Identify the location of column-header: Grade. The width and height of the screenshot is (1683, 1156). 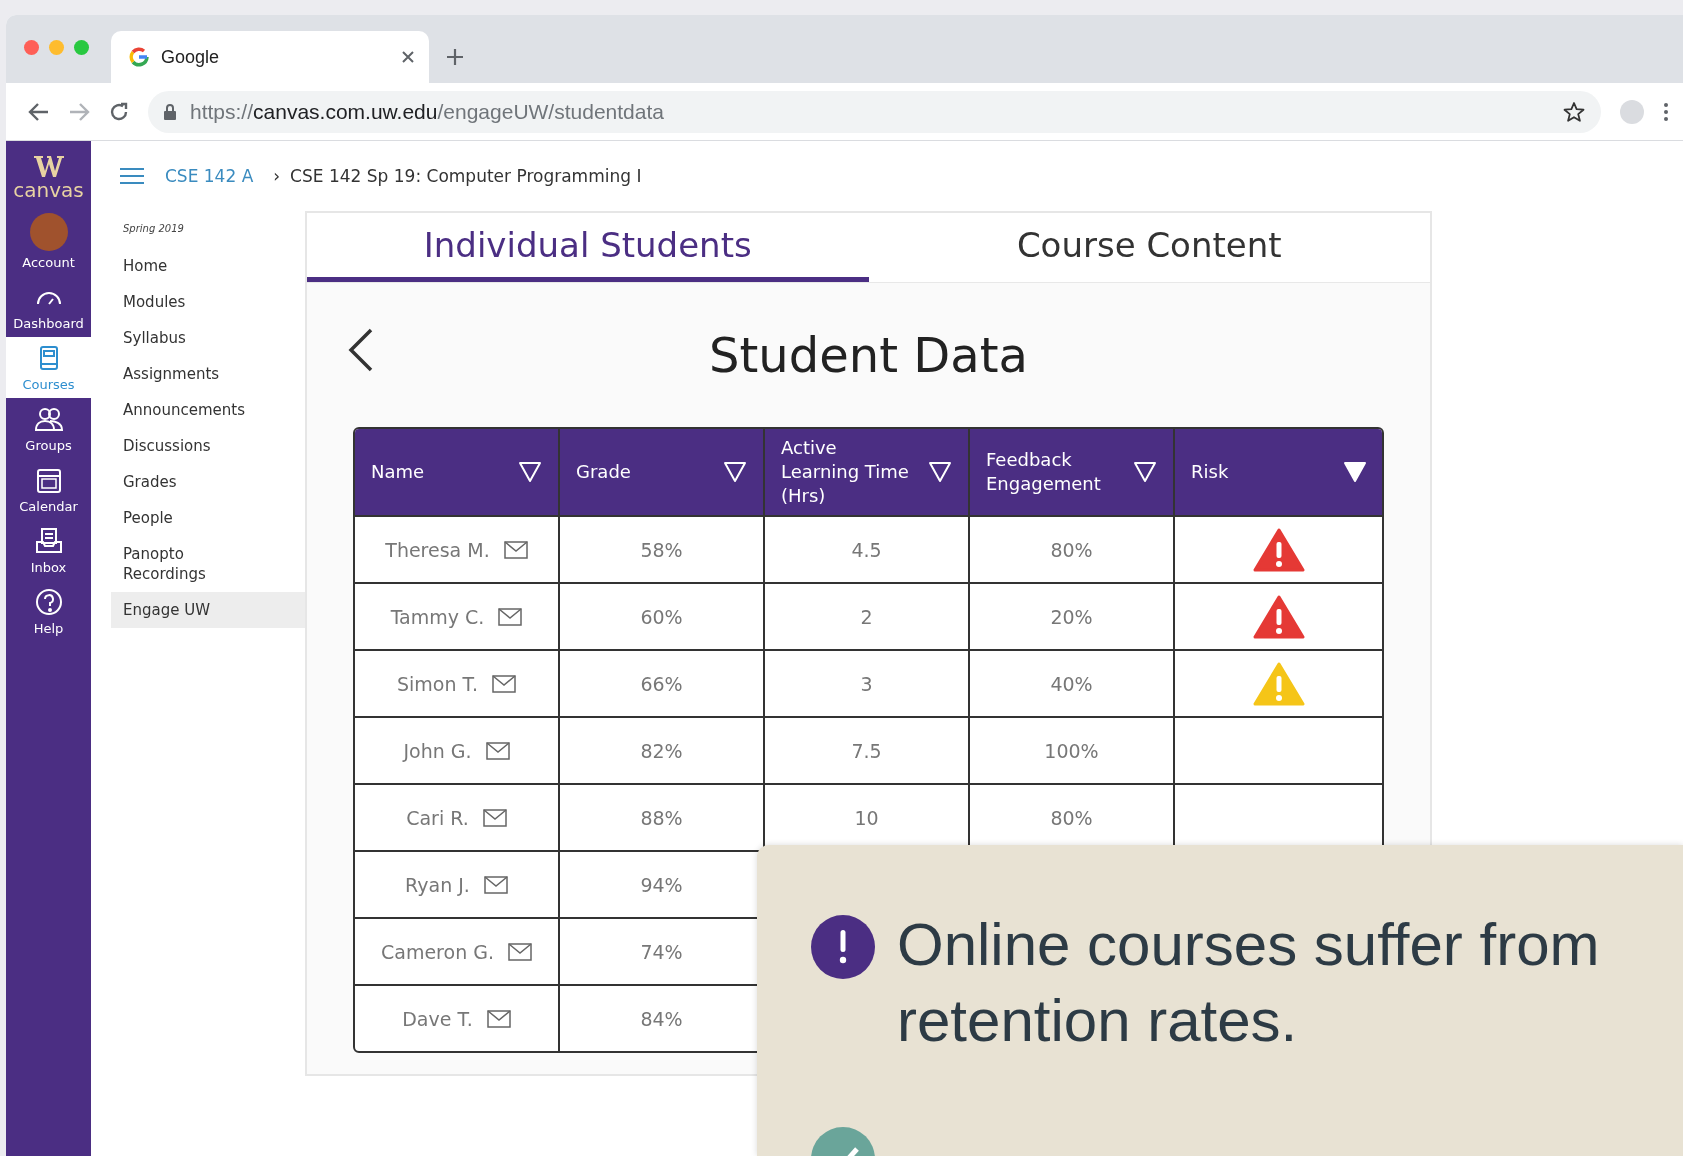
(662, 472).